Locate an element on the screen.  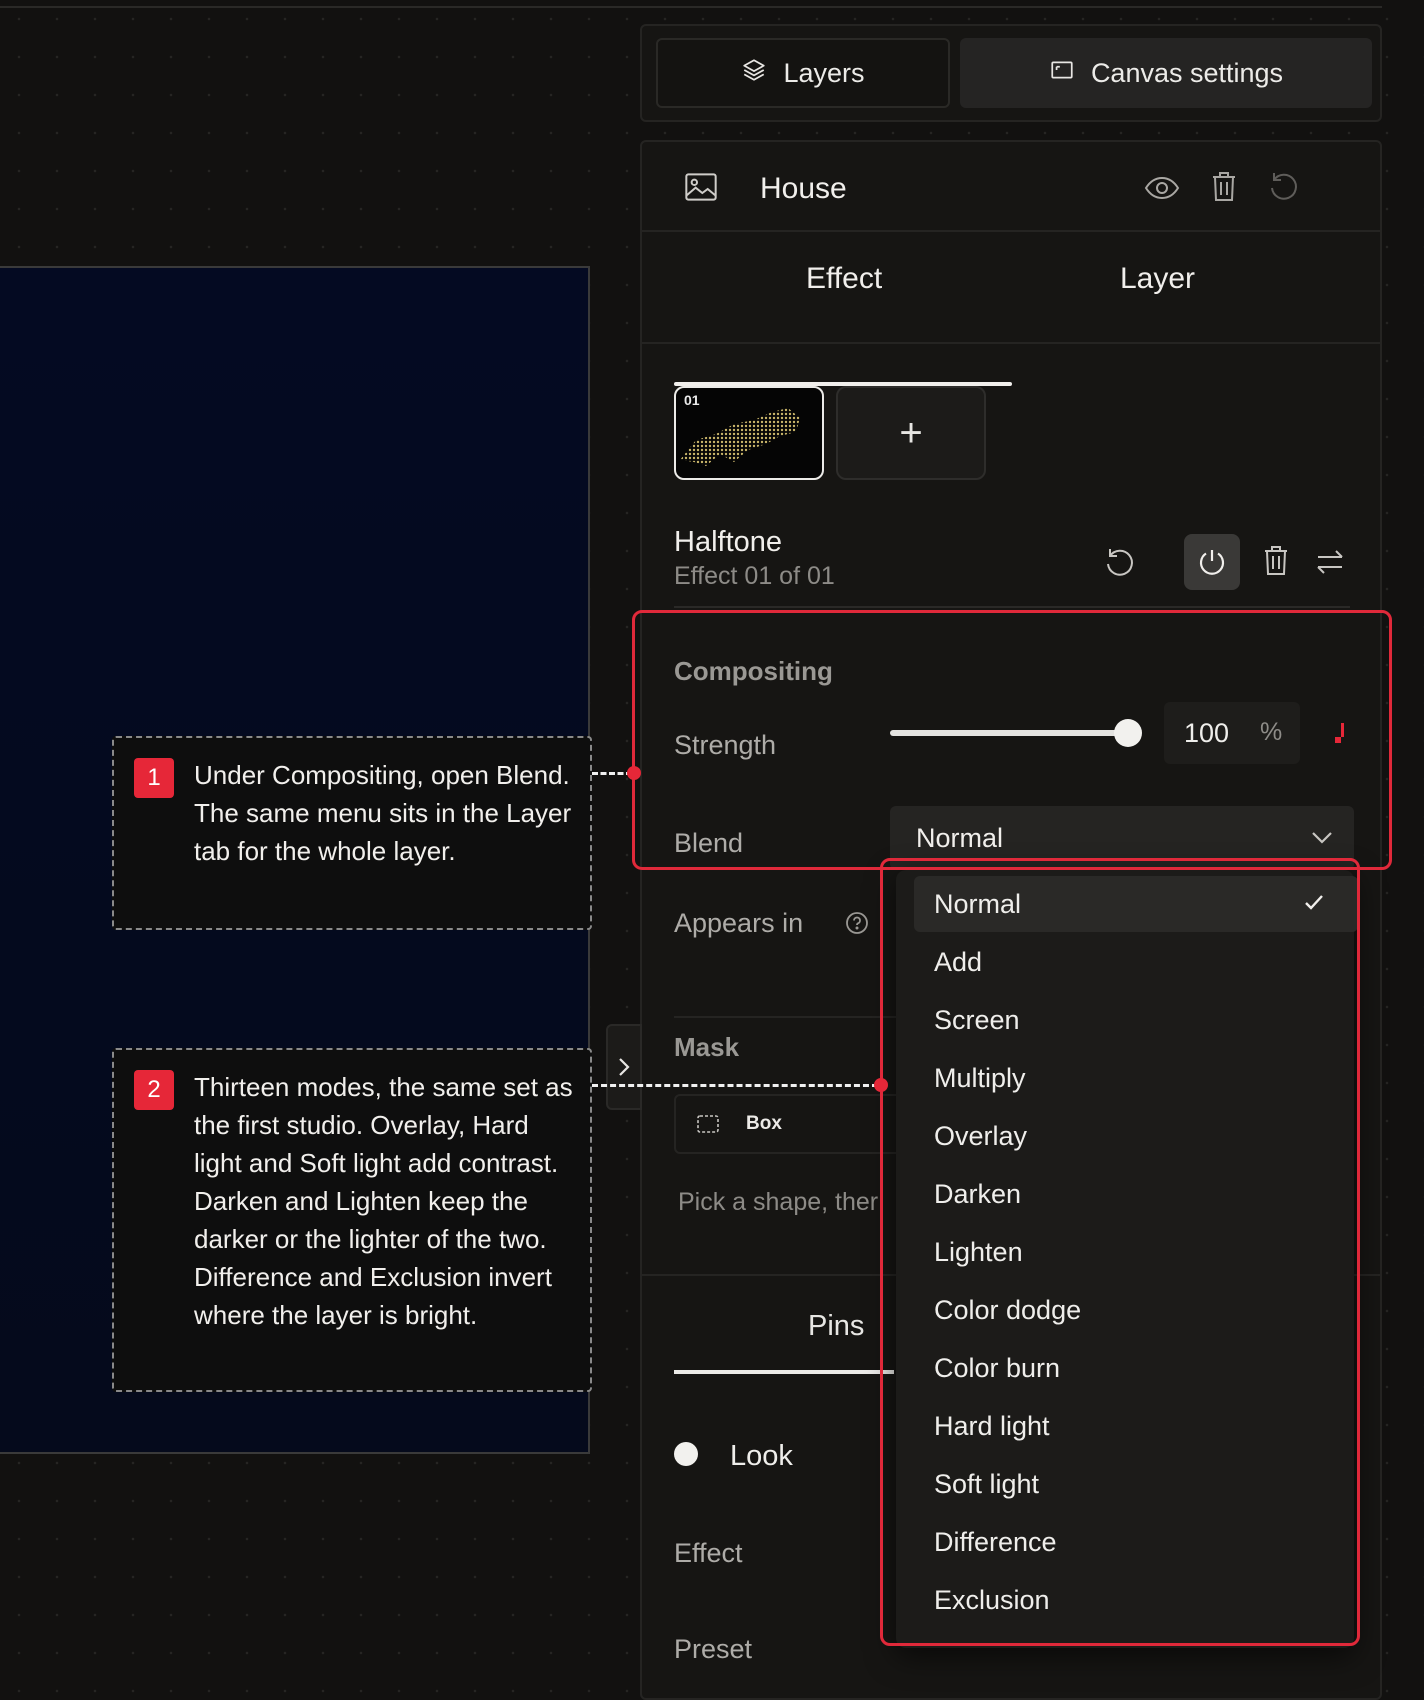
effect-trash-icon is located at coordinates (1276, 560).